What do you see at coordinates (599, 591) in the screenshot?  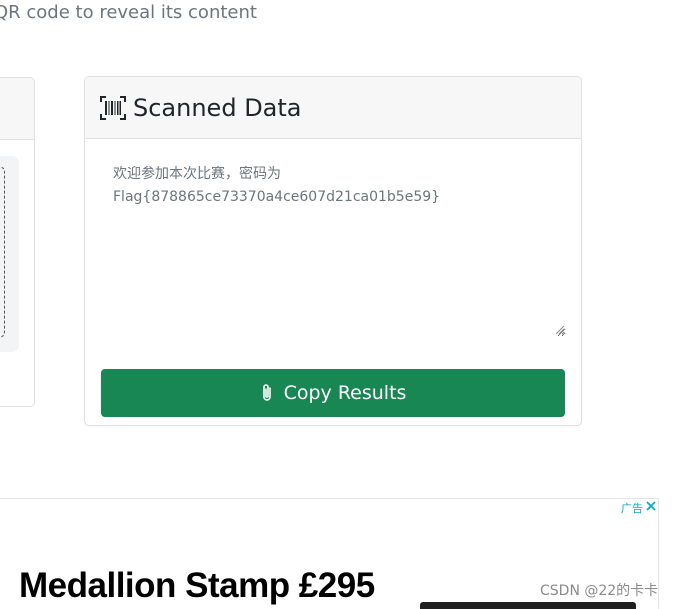 I see `watermark: CSDN @22的卡卡` at bounding box center [599, 591].